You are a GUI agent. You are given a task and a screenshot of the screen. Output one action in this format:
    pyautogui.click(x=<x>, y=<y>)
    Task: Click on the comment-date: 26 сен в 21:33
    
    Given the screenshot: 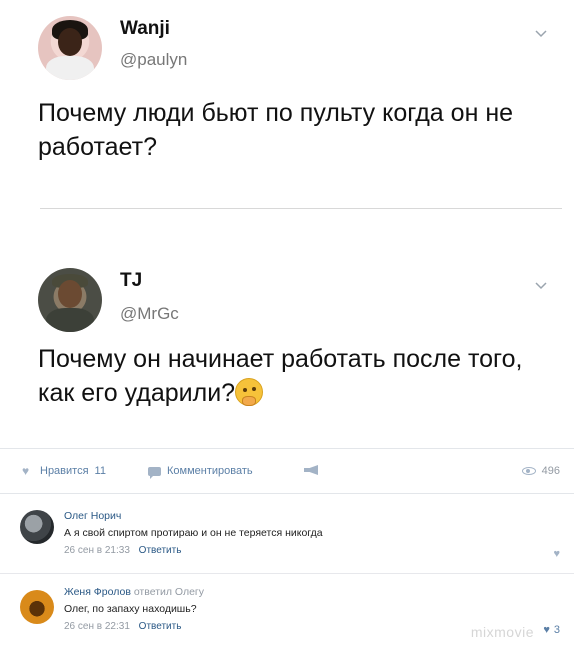 What is the action you would take?
    pyautogui.click(x=97, y=550)
    